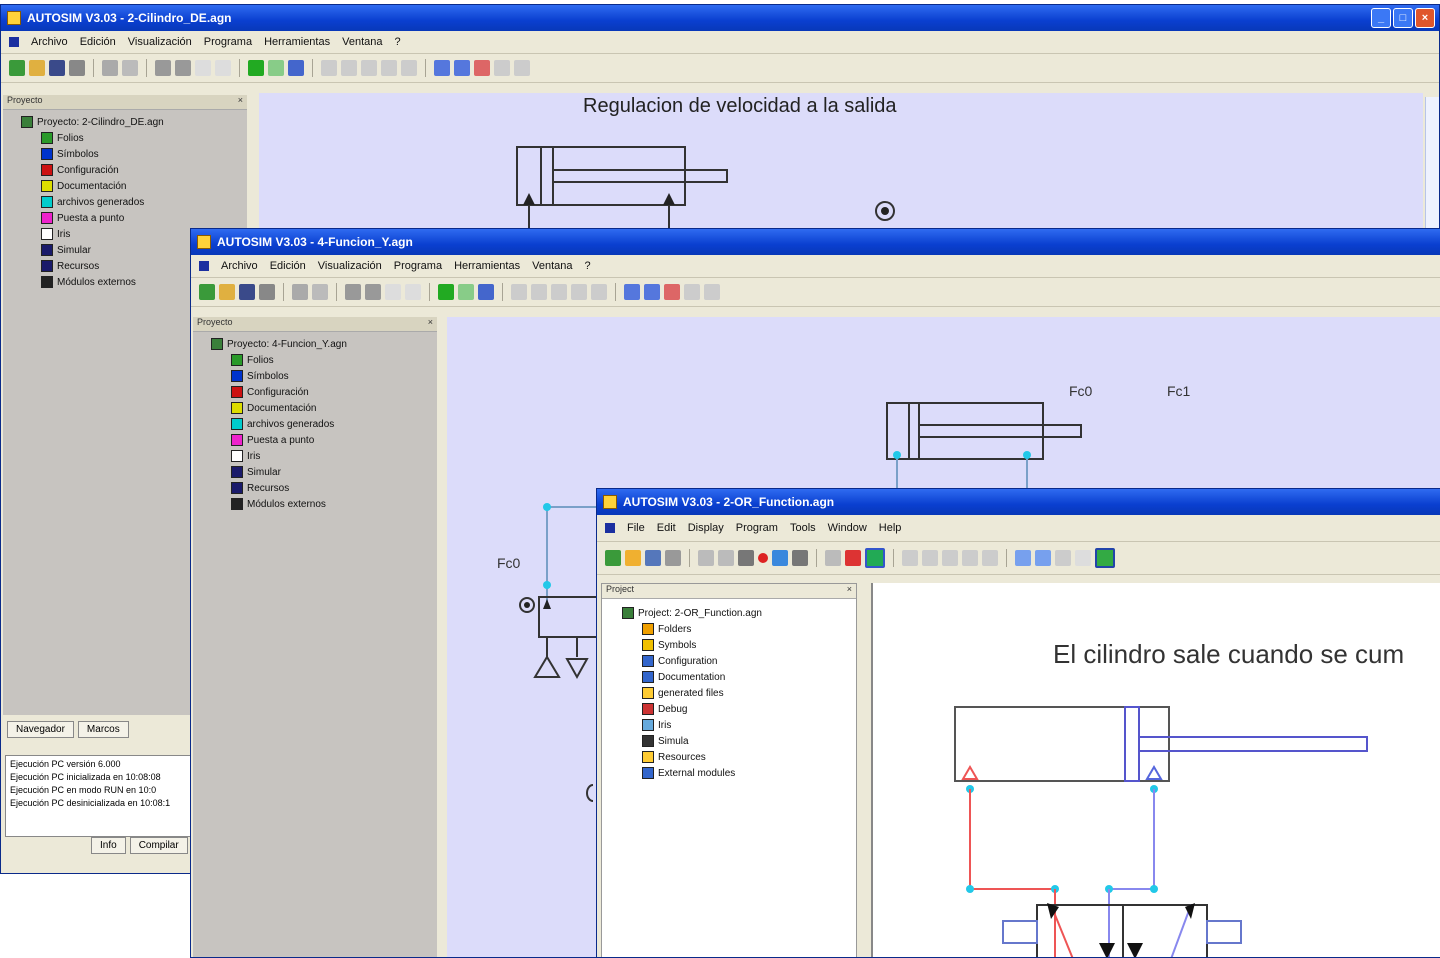  What do you see at coordinates (739, 629) in the screenshot?
I see `tree-item: Folders` at bounding box center [739, 629].